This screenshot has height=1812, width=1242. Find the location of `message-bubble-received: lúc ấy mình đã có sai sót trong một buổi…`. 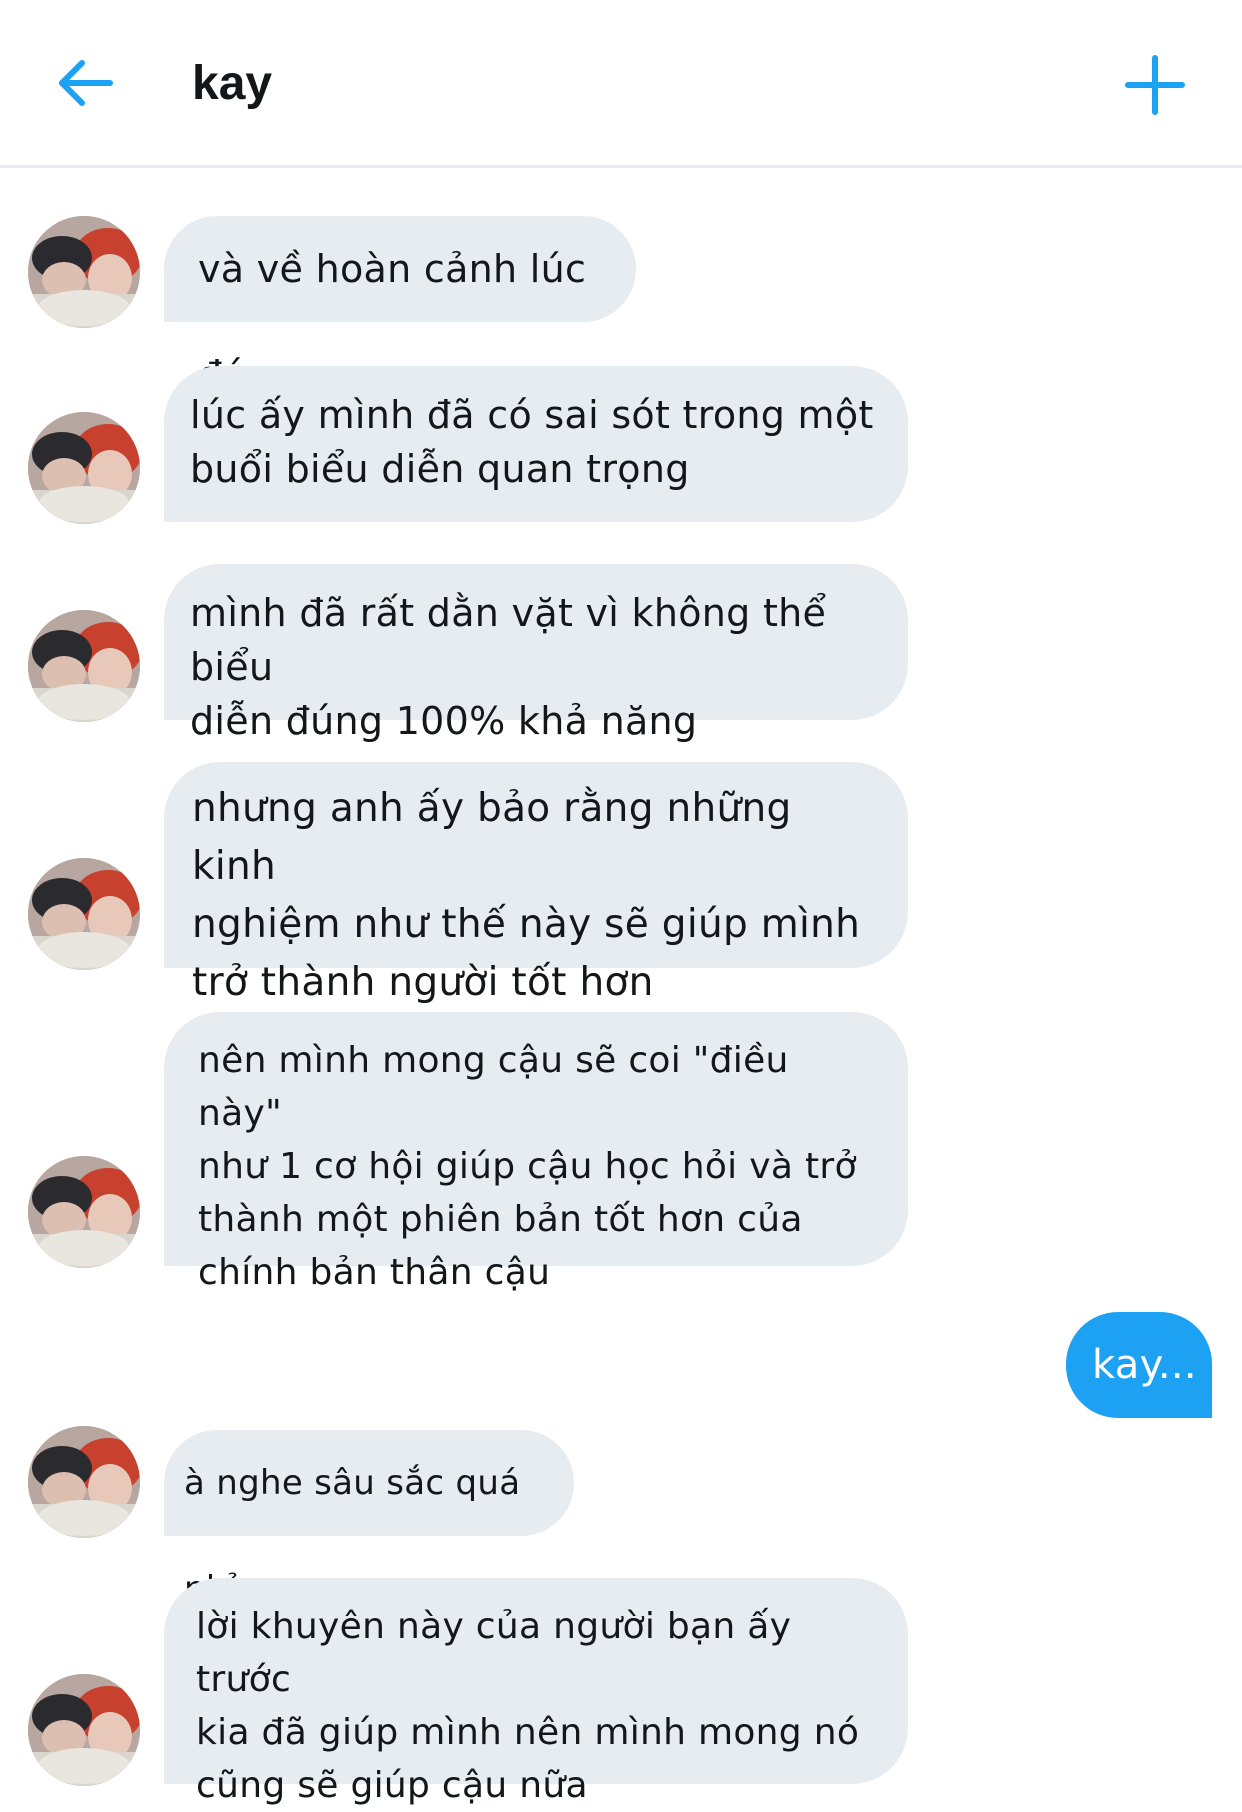

message-bubble-received: lúc ấy mình đã có sai sót trong một buổi… is located at coordinates (536, 444).